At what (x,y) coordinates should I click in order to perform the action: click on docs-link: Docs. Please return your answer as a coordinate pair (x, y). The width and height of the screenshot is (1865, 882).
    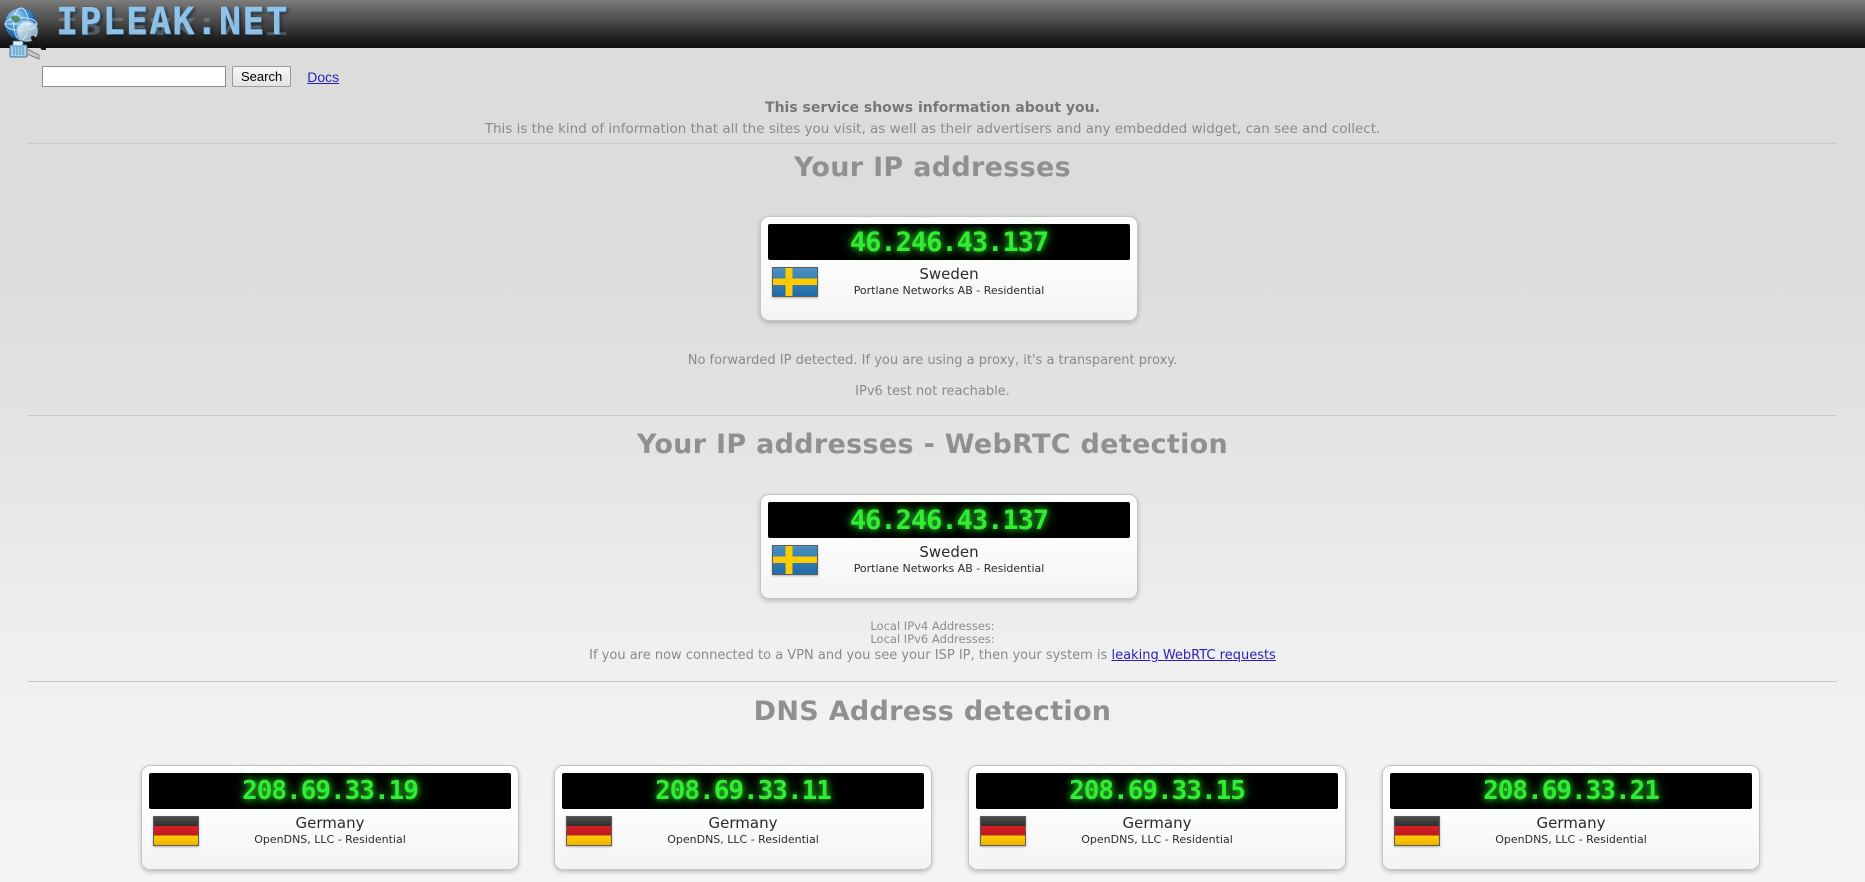
    Looking at the image, I should click on (323, 77).